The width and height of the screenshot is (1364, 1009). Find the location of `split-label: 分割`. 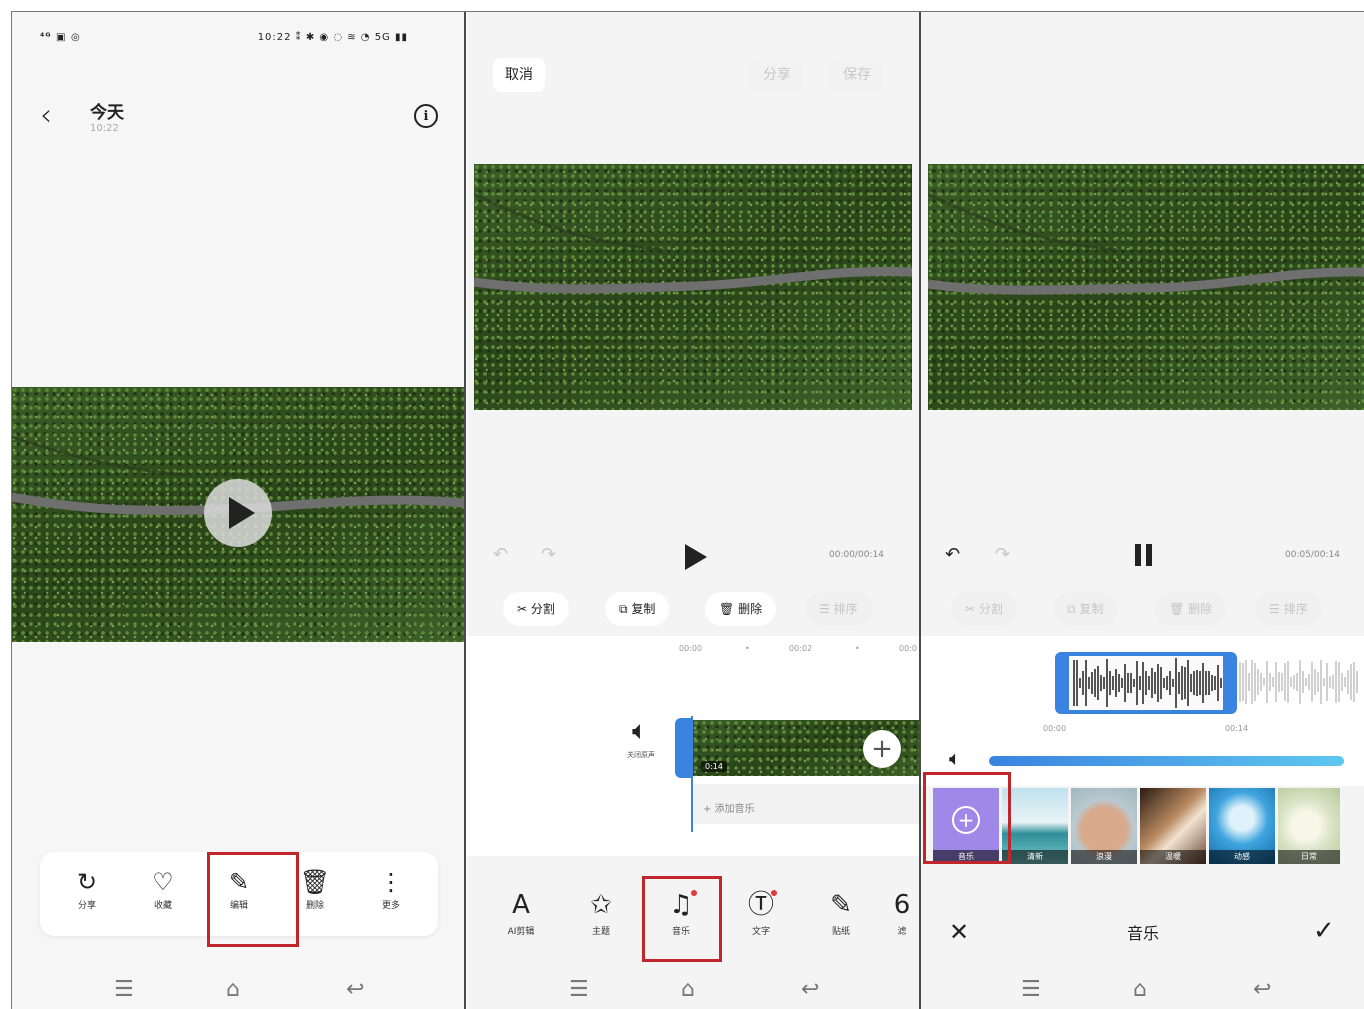

split-label: 分割 is located at coordinates (990, 609).